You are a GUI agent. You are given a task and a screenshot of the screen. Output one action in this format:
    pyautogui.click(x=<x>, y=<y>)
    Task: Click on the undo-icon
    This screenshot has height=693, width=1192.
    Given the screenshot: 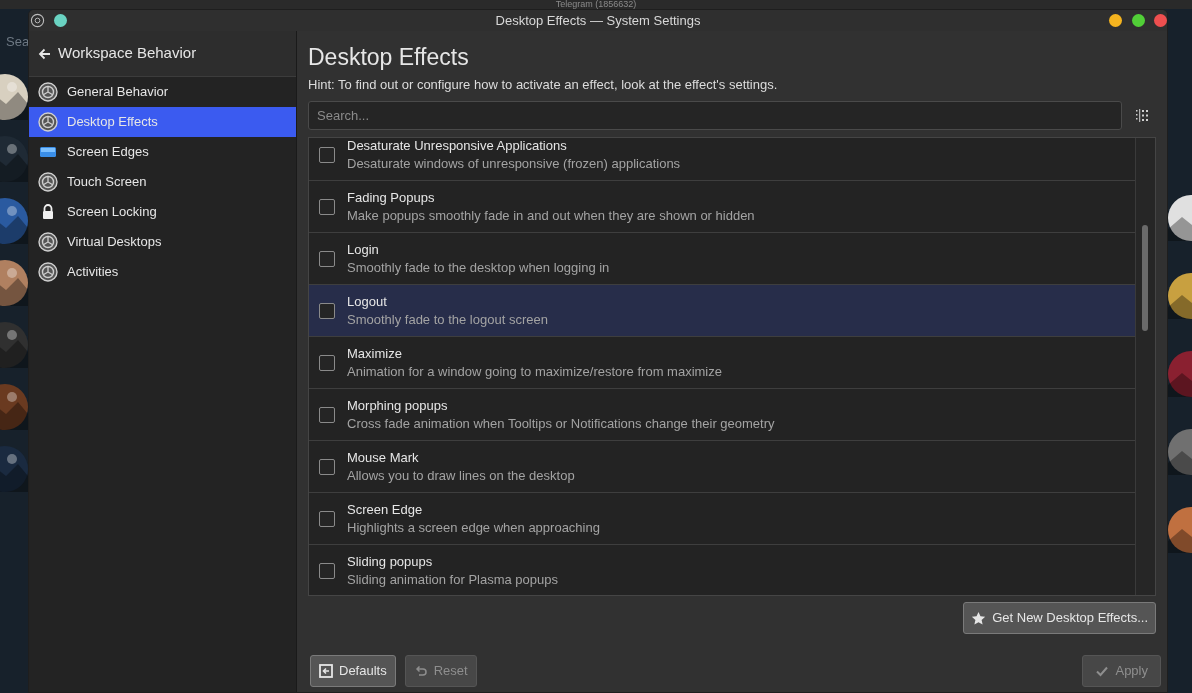 What is the action you would take?
    pyautogui.click(x=420, y=671)
    